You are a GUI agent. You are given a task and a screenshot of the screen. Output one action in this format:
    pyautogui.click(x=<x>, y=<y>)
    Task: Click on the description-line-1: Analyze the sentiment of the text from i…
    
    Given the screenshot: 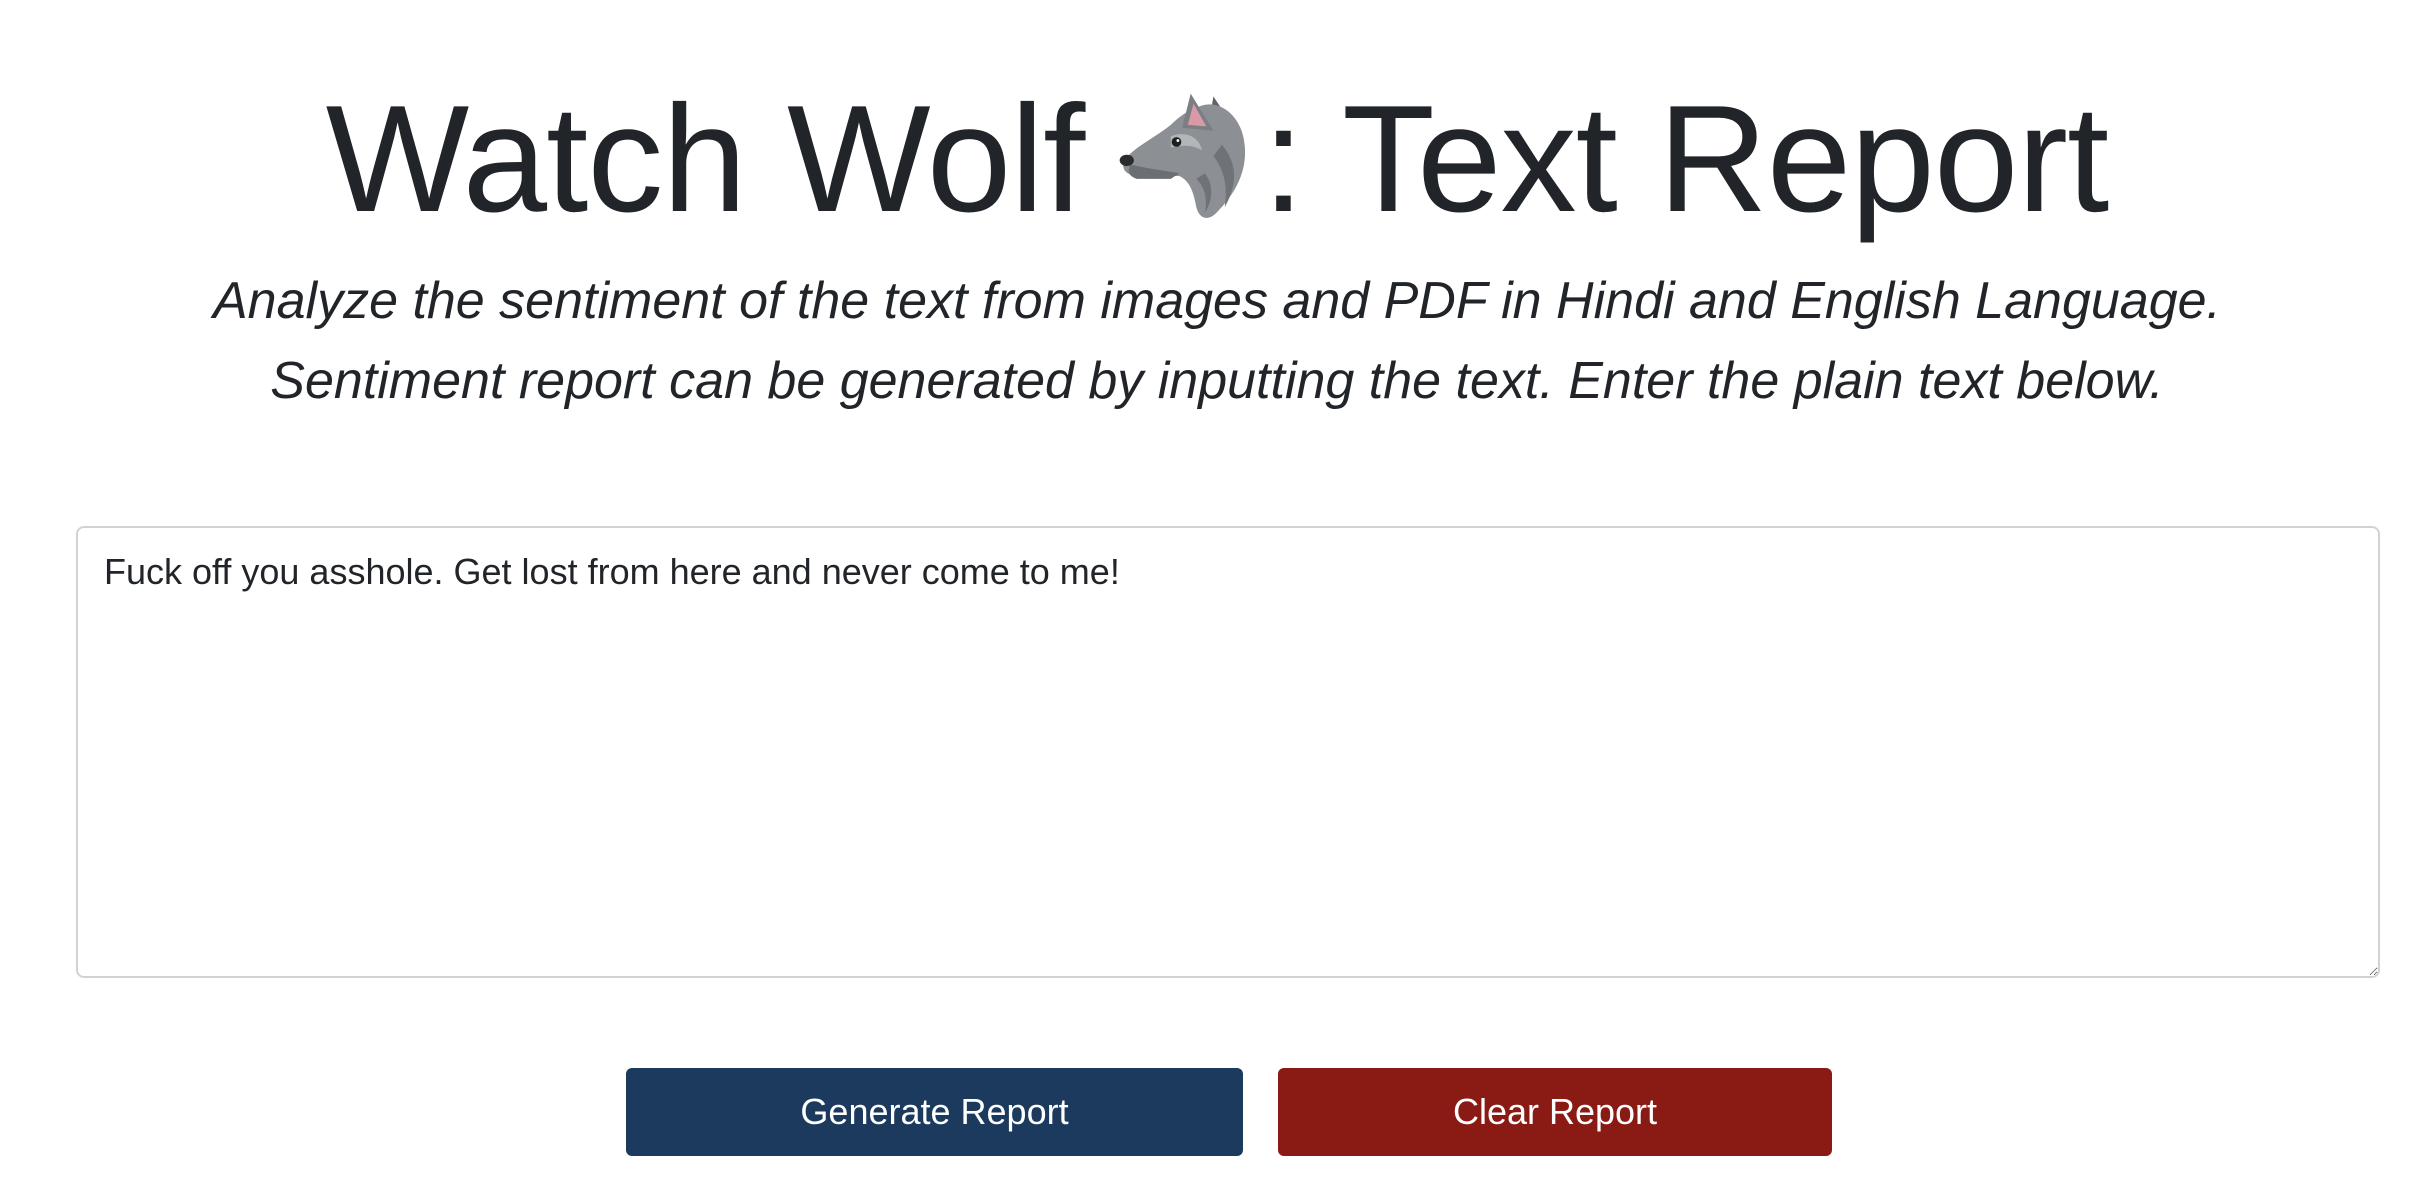 What is the action you would take?
    pyautogui.click(x=1217, y=301)
    